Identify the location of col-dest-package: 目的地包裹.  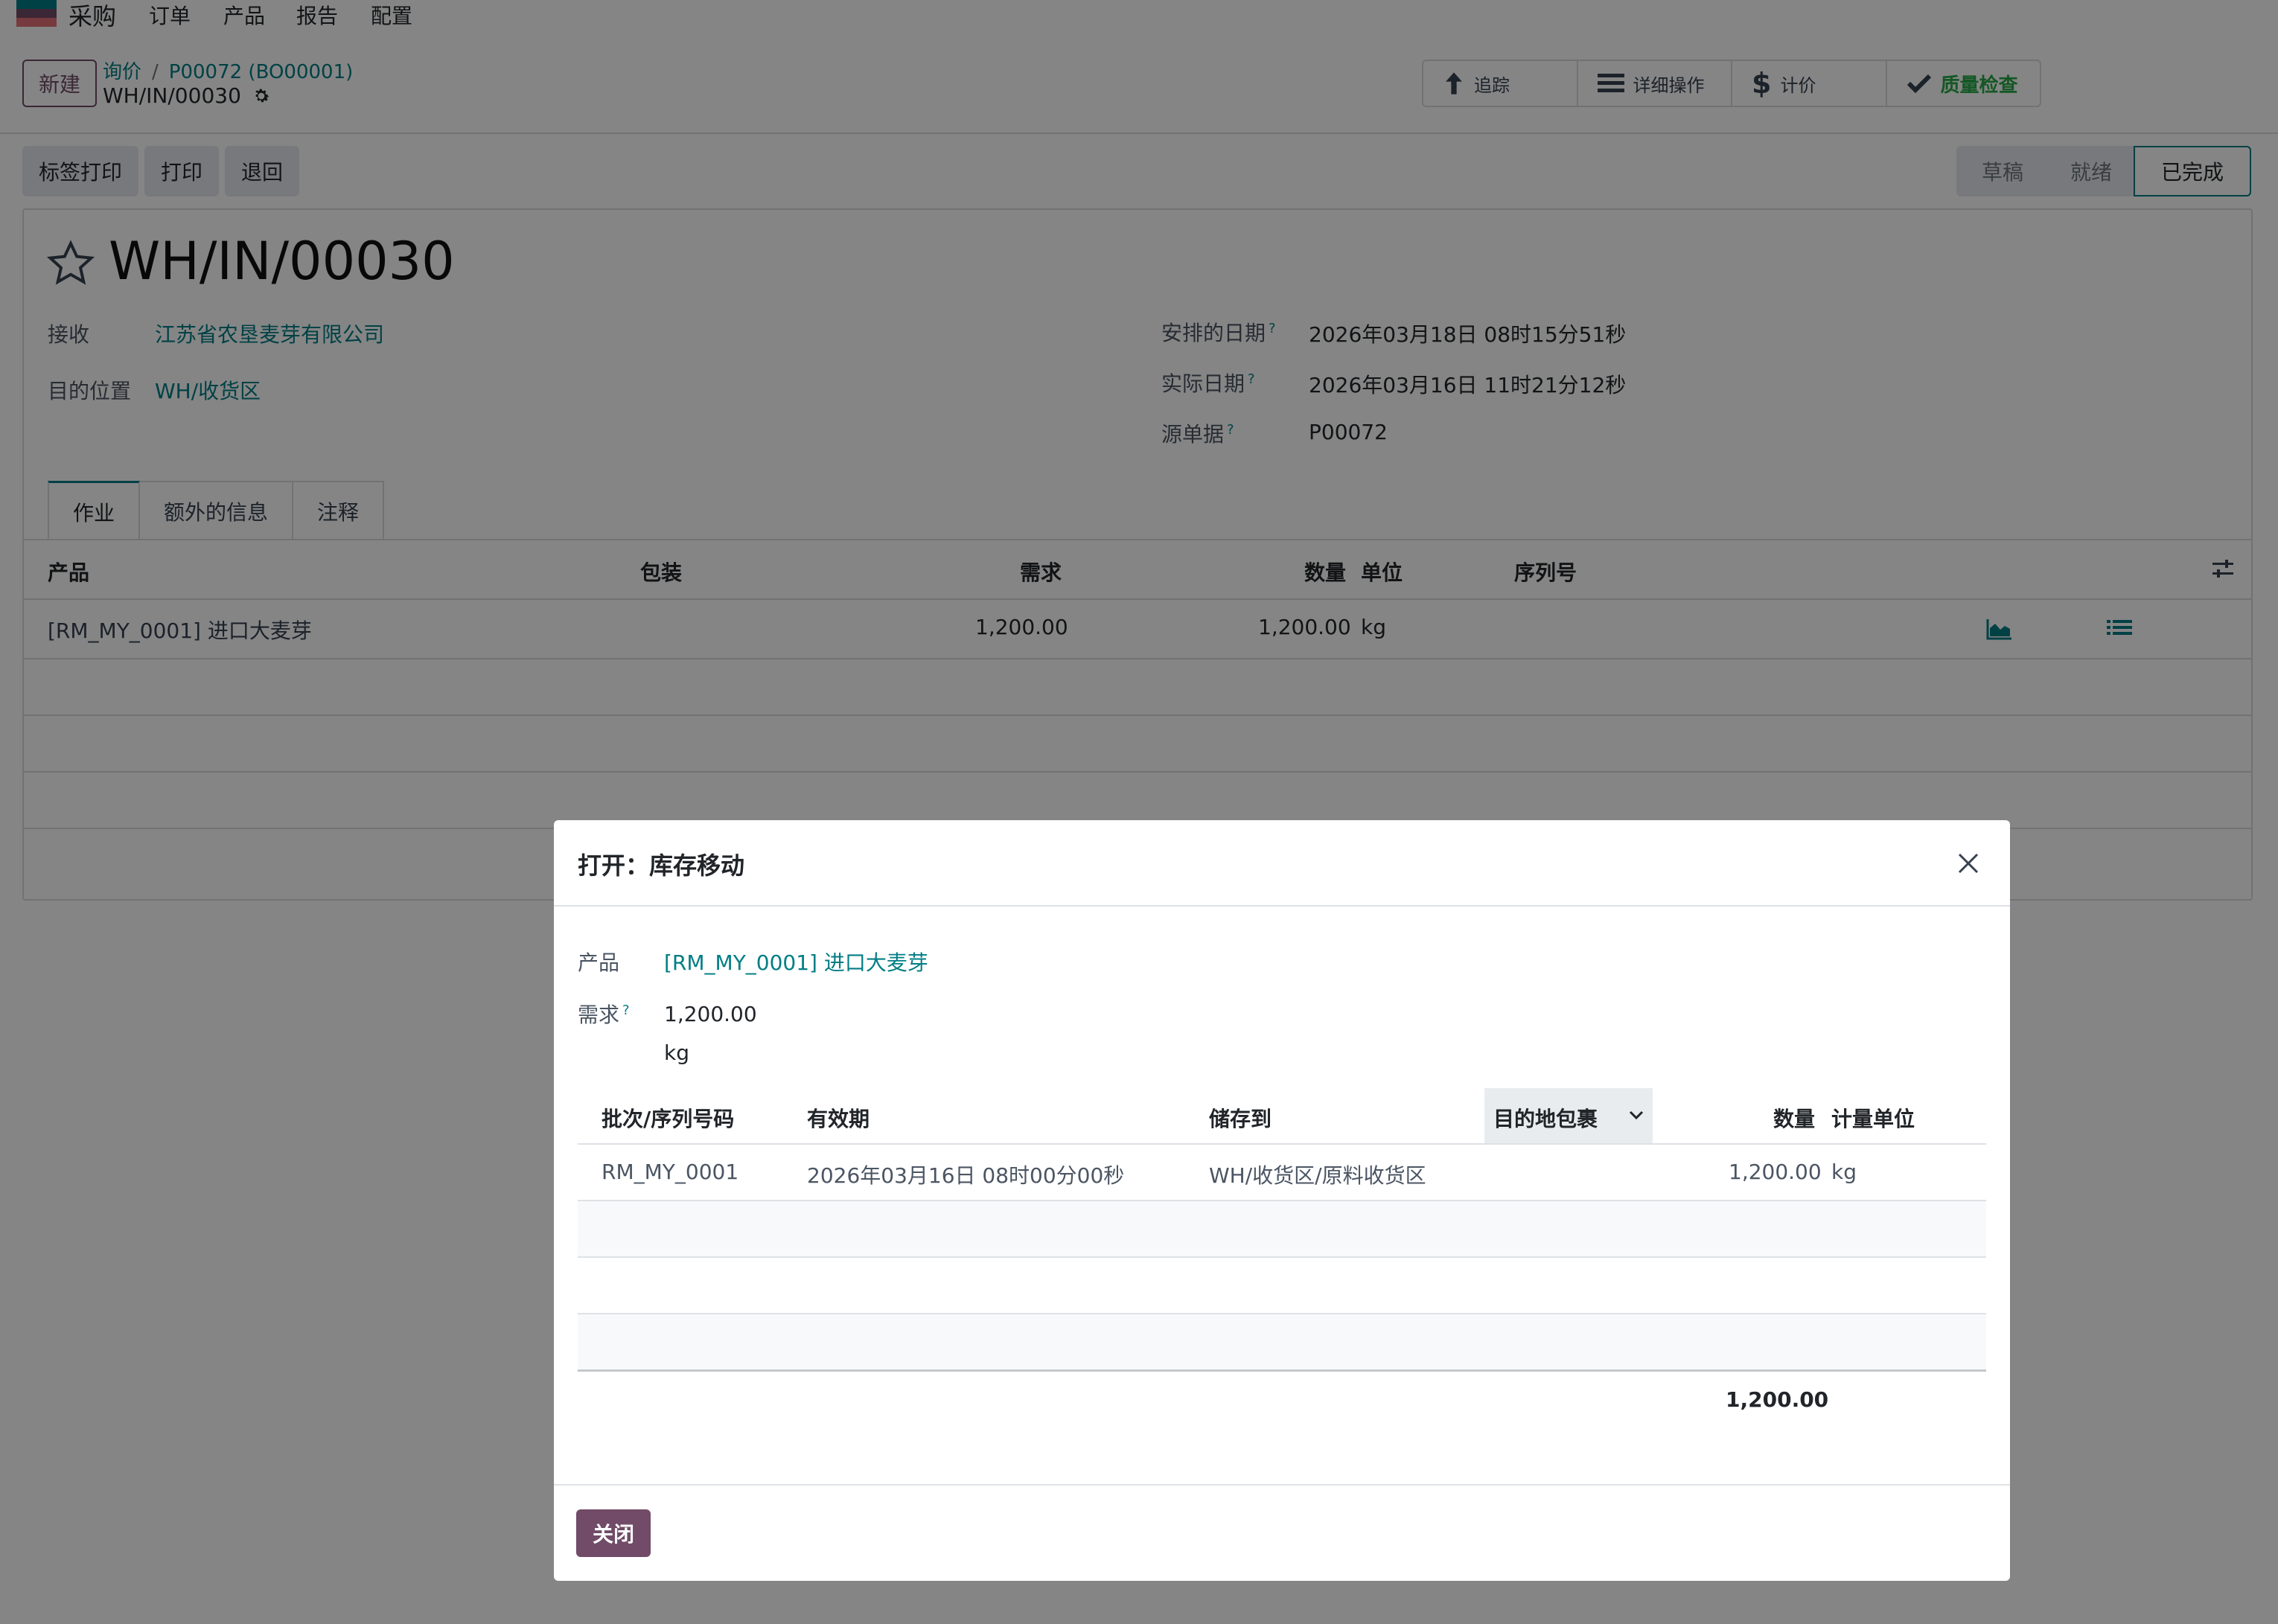
(1546, 1118).